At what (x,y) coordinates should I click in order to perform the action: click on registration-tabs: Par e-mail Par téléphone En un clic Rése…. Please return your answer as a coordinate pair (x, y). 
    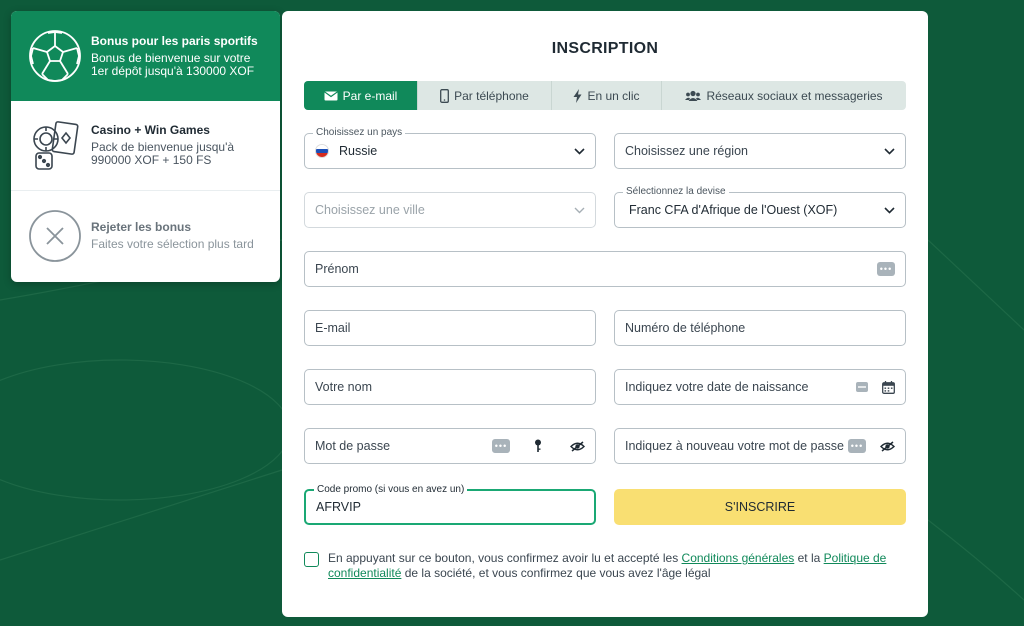
    Looking at the image, I should click on (605, 95).